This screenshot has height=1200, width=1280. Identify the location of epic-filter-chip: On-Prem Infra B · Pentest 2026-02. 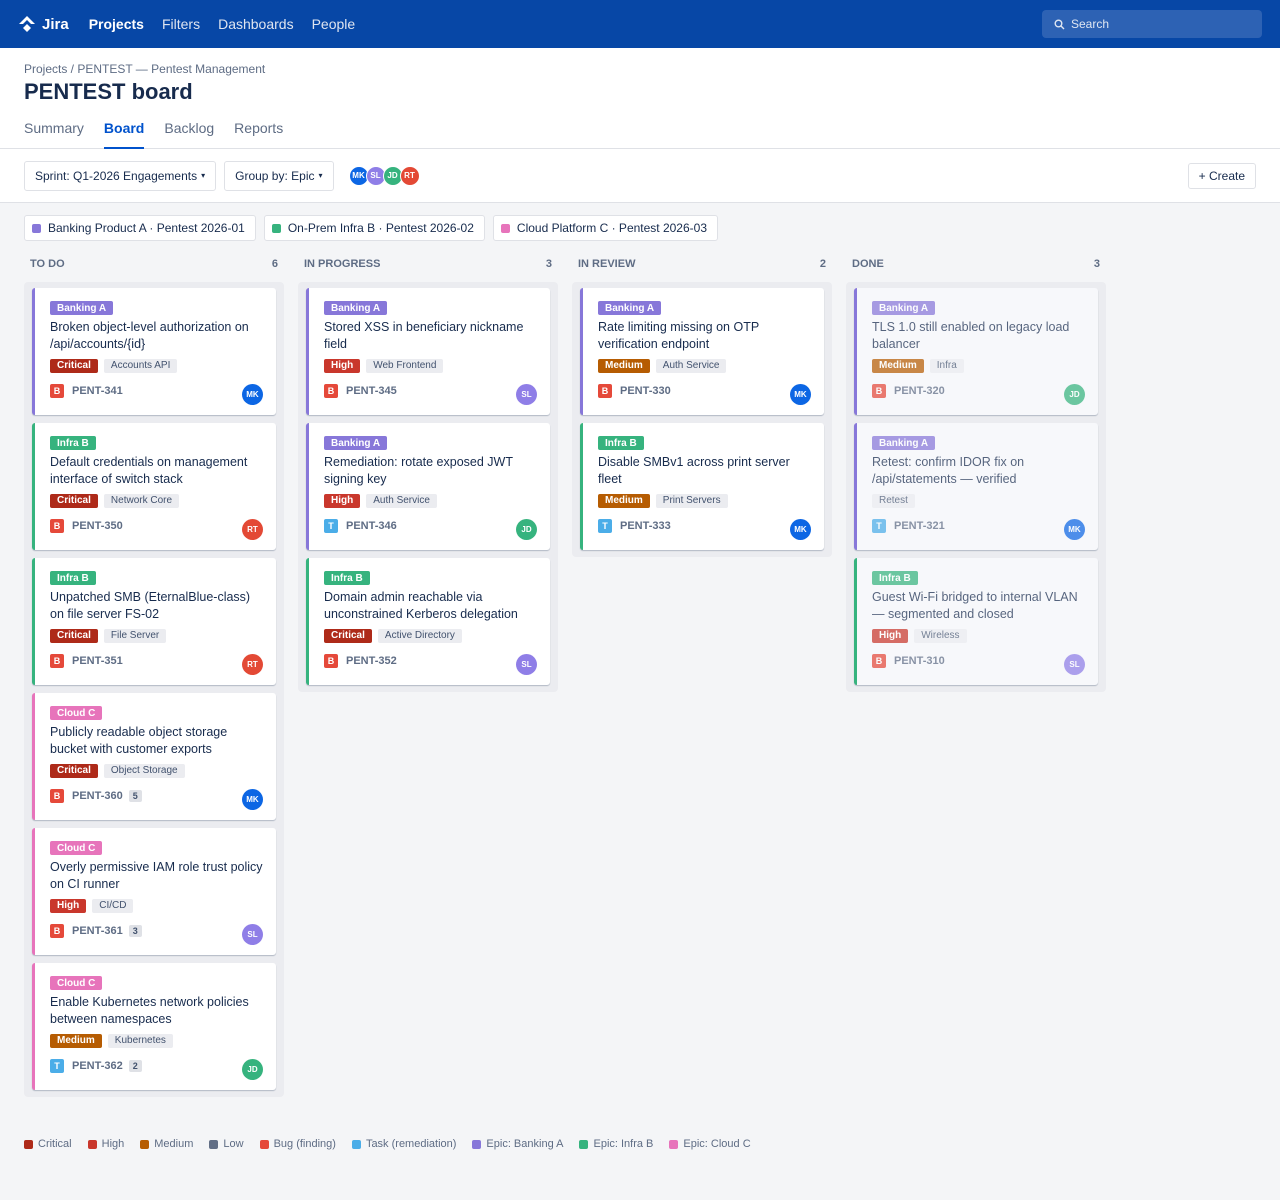
(374, 228).